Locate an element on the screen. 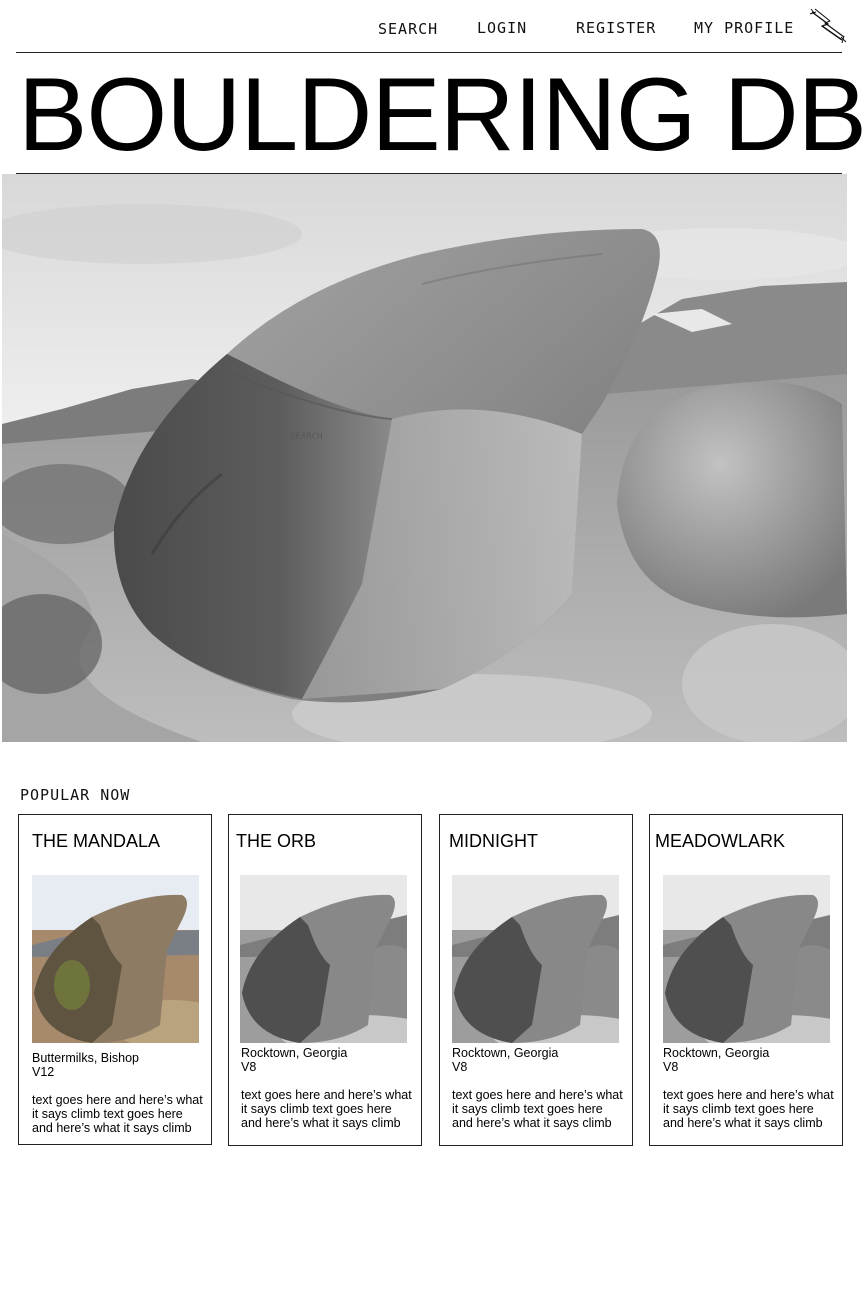  lightning-logo-icon is located at coordinates (828, 25).